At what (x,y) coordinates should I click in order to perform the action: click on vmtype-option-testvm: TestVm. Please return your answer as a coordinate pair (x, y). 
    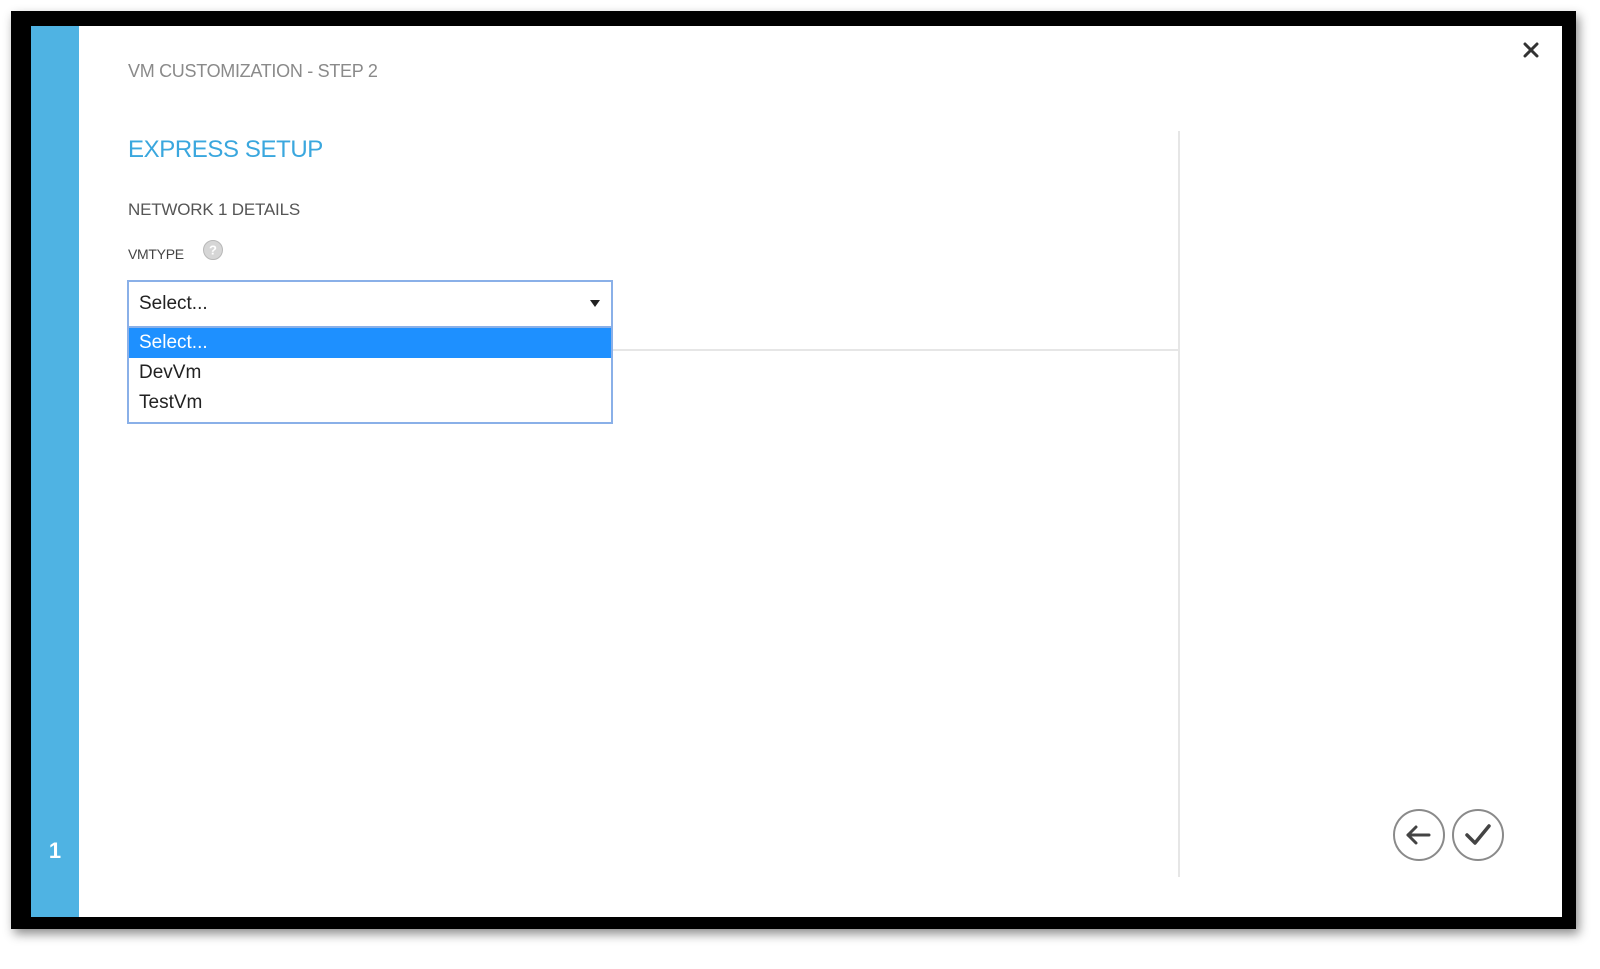
    Looking at the image, I should click on (370, 403).